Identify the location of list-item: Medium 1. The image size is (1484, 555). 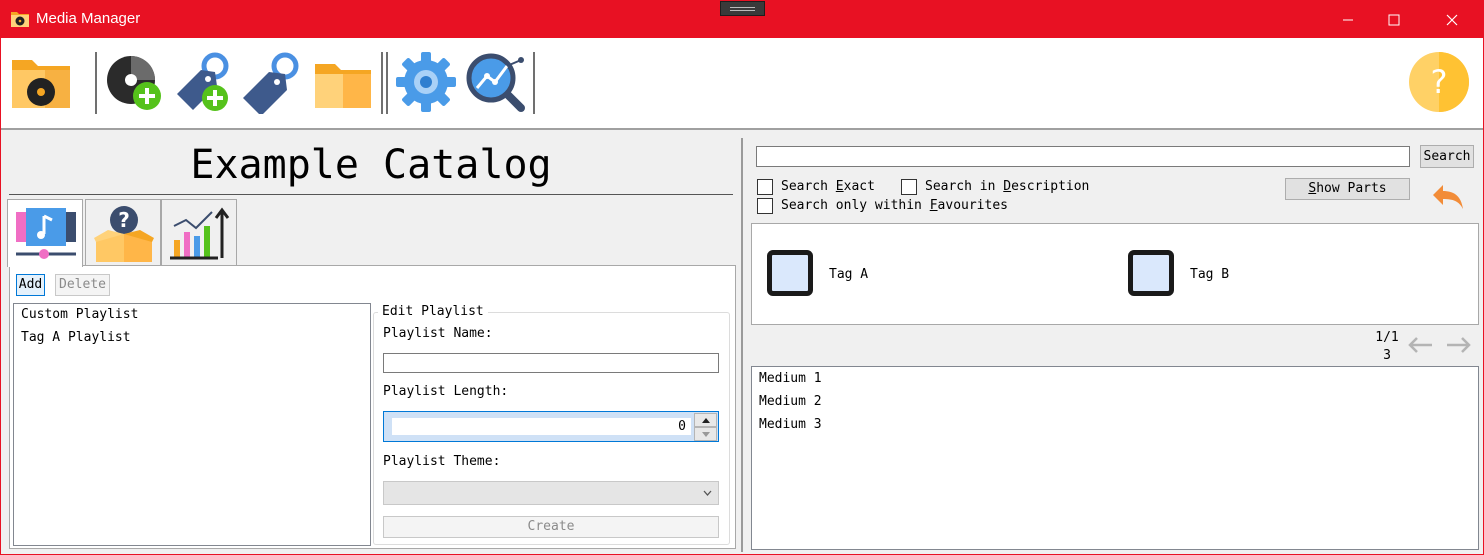
(1115, 379).